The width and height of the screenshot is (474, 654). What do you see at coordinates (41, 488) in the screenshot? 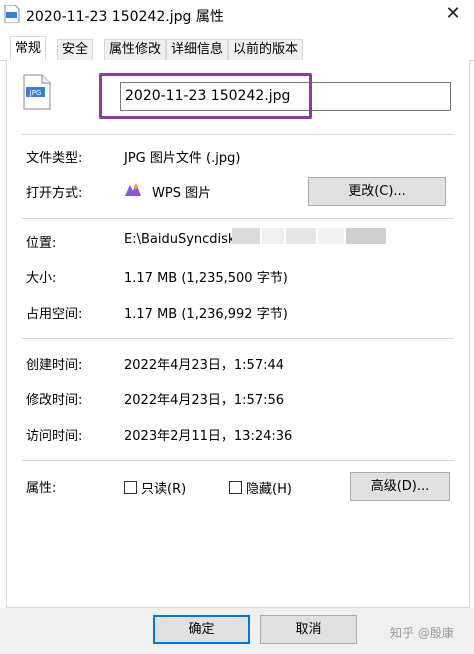
I see `attributes-label: 属性:` at bounding box center [41, 488].